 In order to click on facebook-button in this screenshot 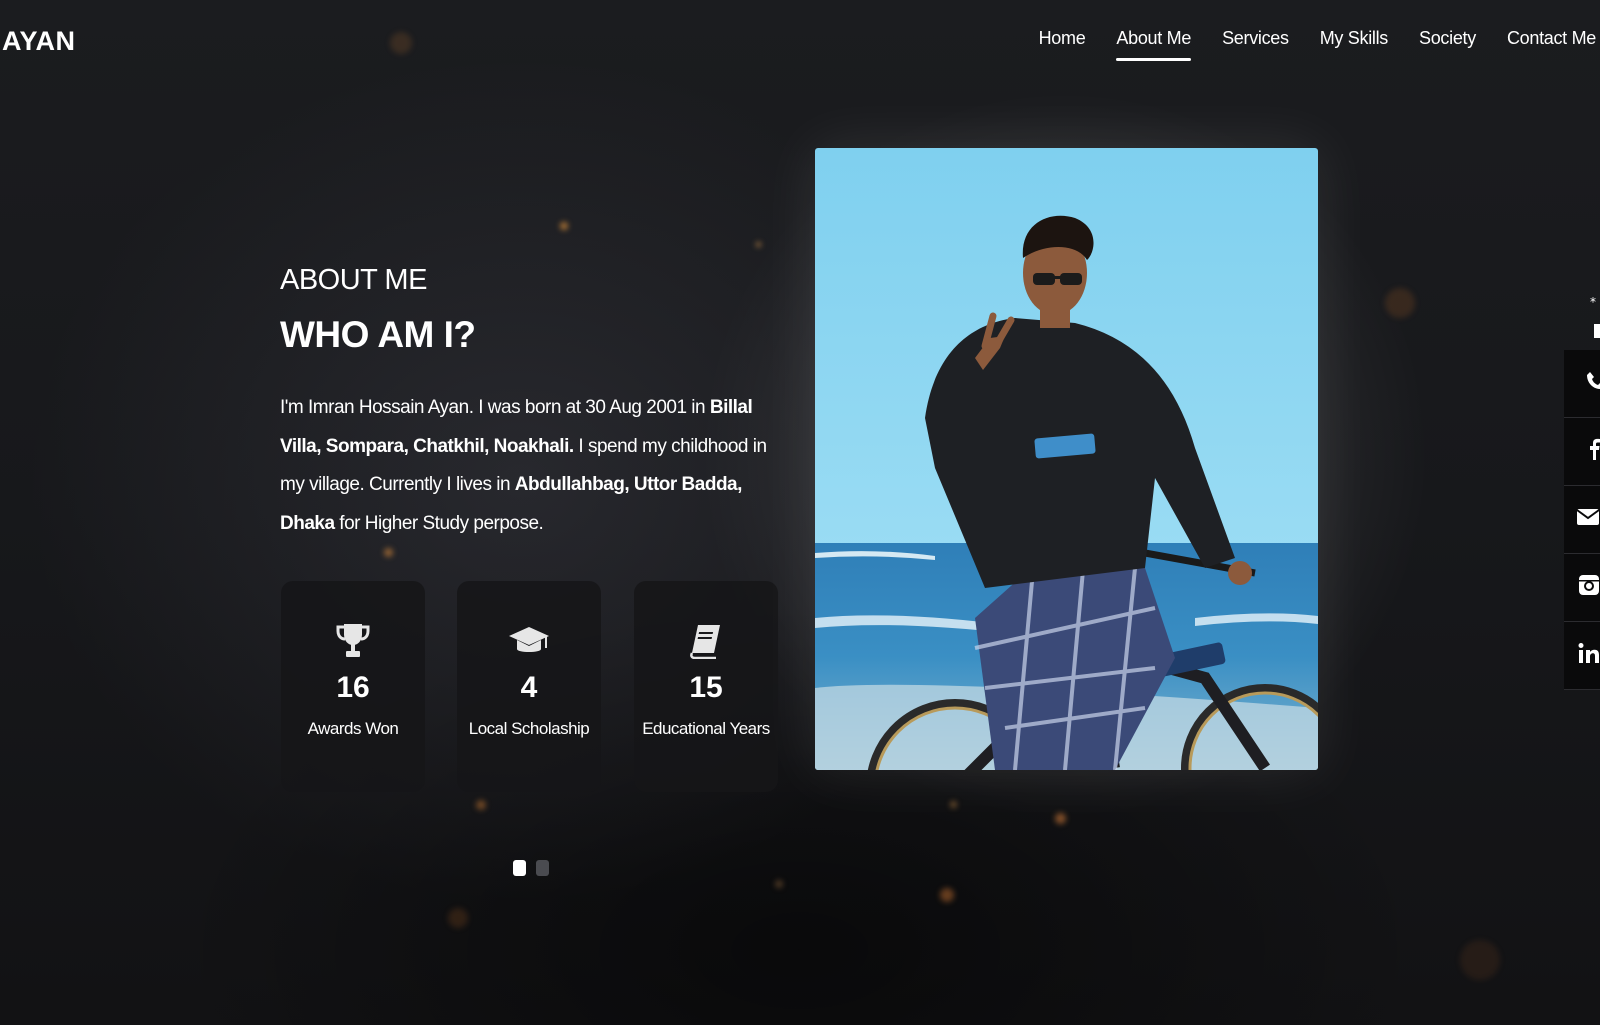, I will do `click(1582, 452)`.